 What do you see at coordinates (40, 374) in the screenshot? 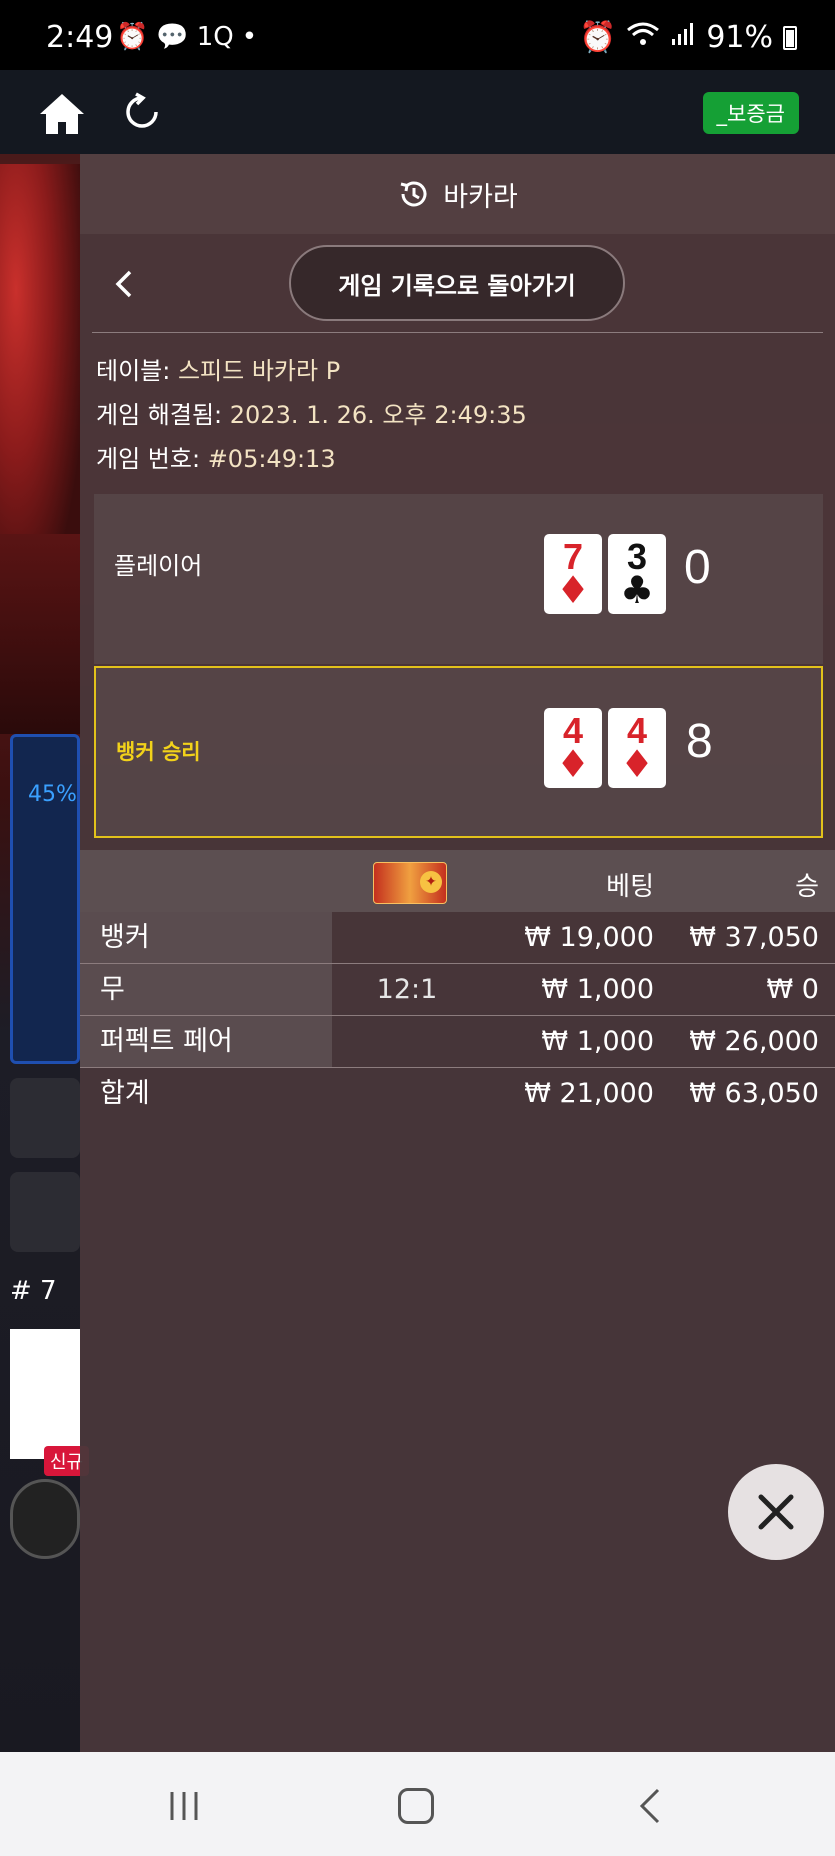
I see `dealer-video` at bounding box center [40, 374].